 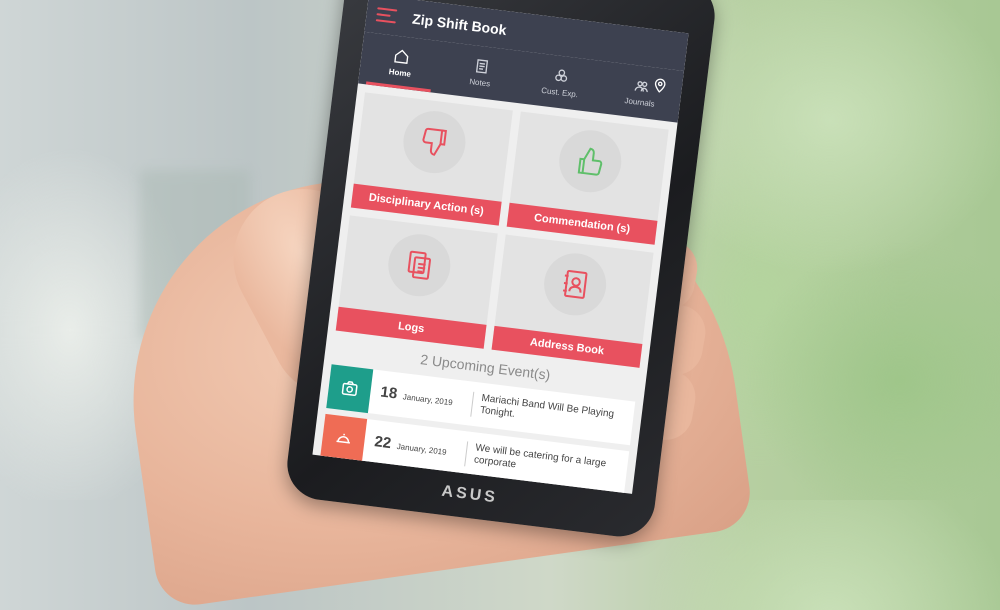 I want to click on tab-home: Home, so click(x=401, y=62).